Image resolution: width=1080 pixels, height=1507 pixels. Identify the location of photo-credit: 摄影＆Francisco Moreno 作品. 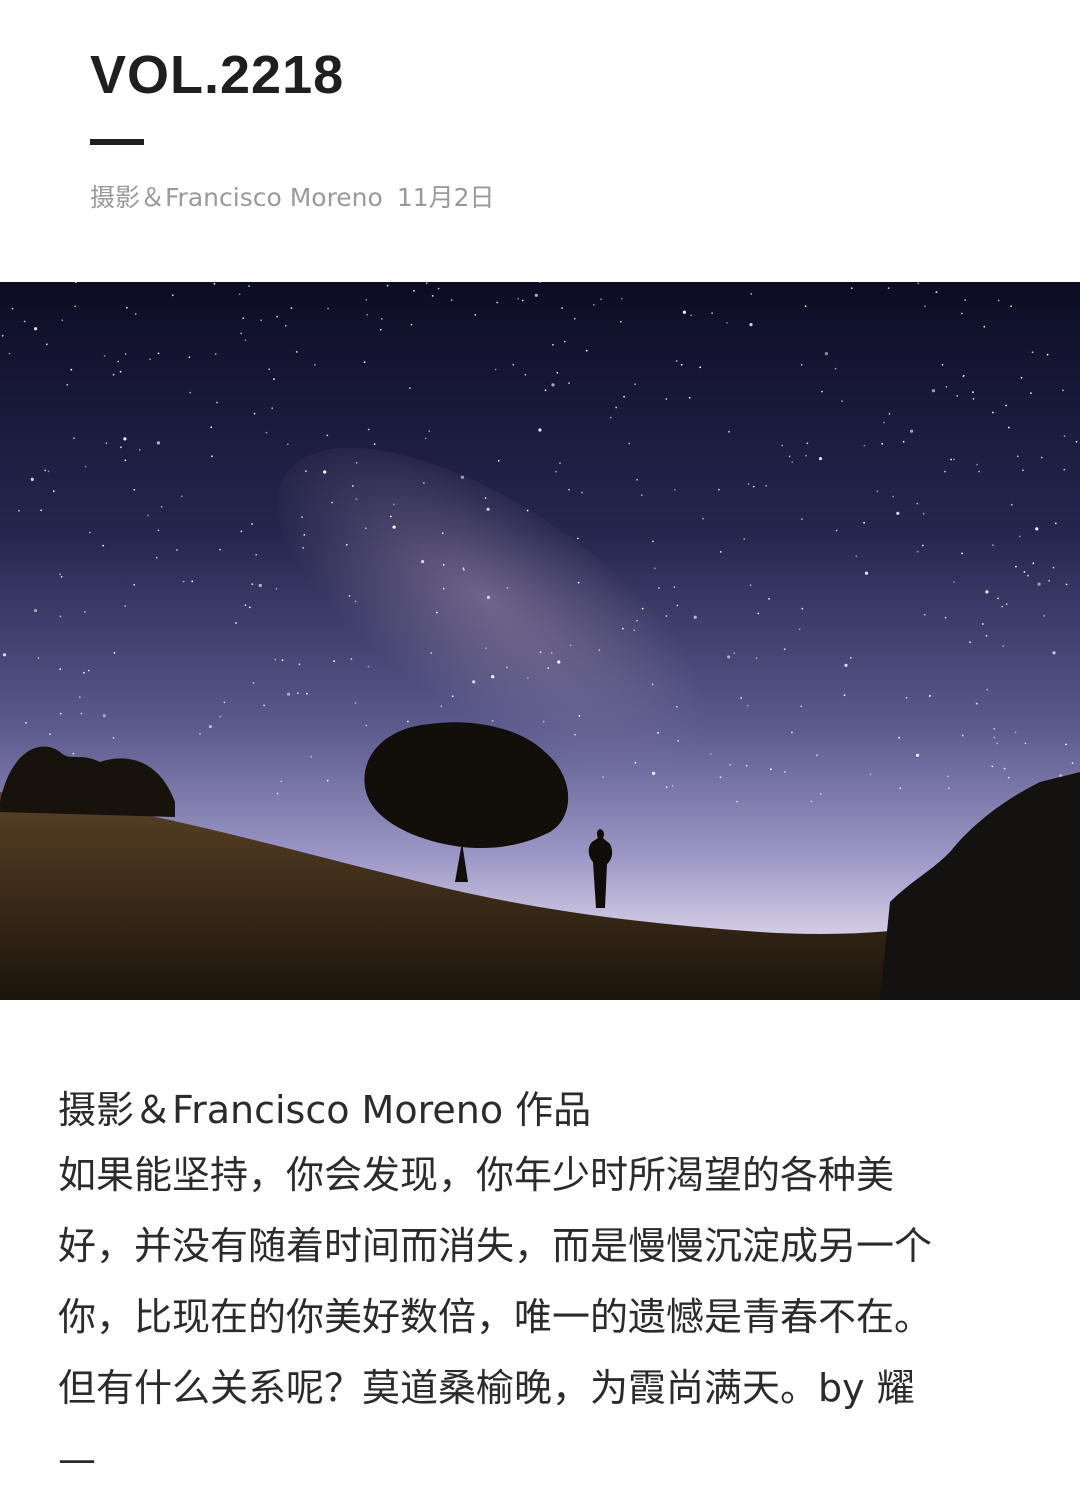
(325, 1110).